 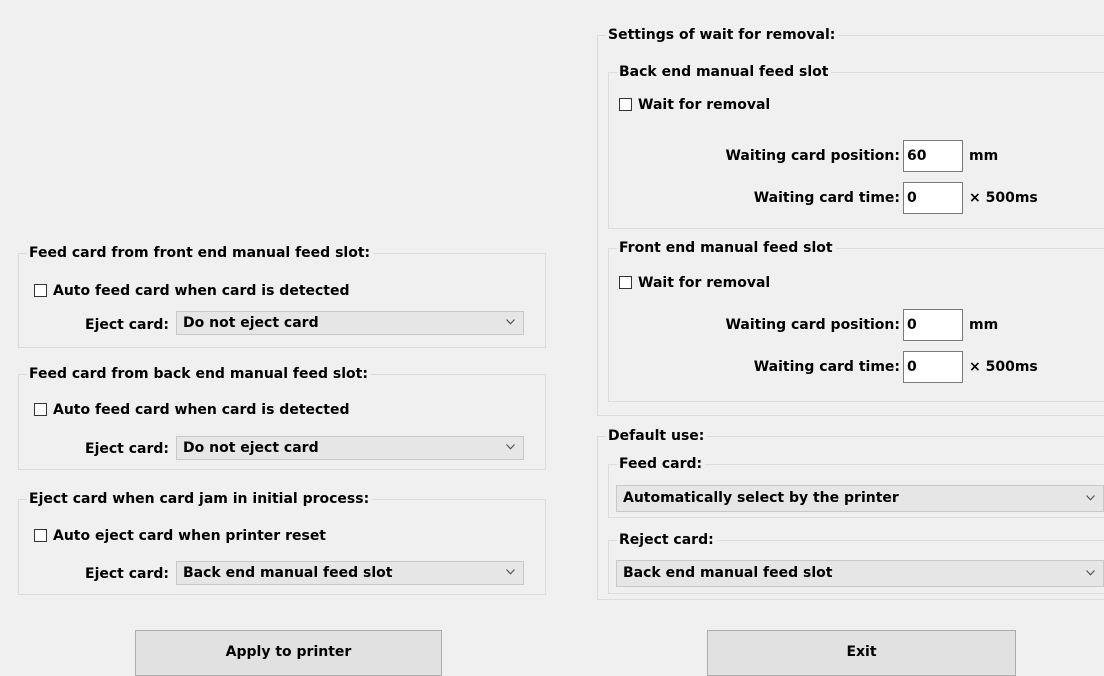 What do you see at coordinates (722, 35) in the screenshot?
I see `removal-legend: Settings of wait for removal:` at bounding box center [722, 35].